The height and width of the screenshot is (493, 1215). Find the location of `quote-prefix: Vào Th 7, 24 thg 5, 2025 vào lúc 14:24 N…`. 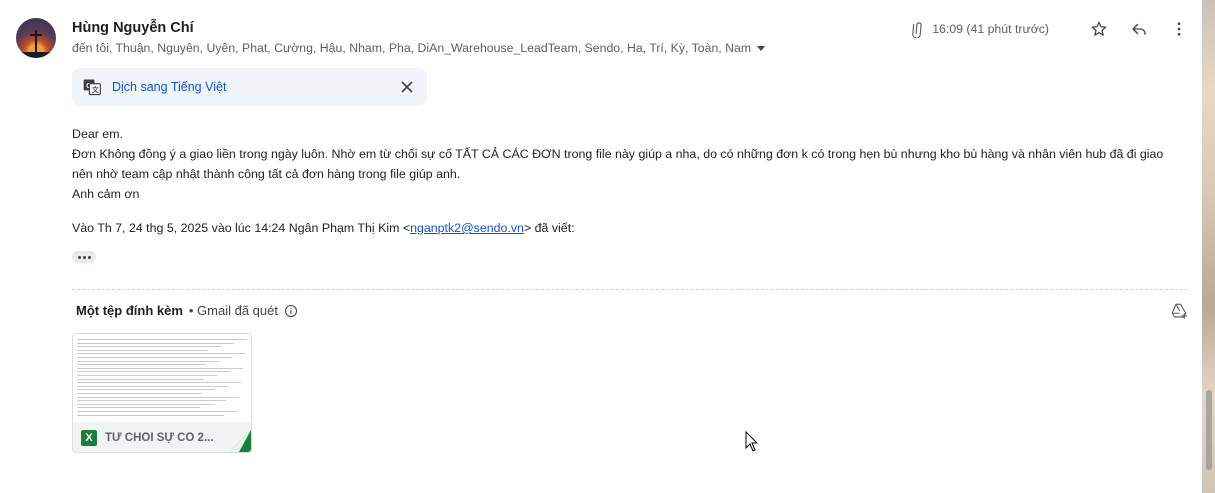

quote-prefix: Vào Th 7, 24 thg 5, 2025 vào lúc 14:24 N… is located at coordinates (241, 228).